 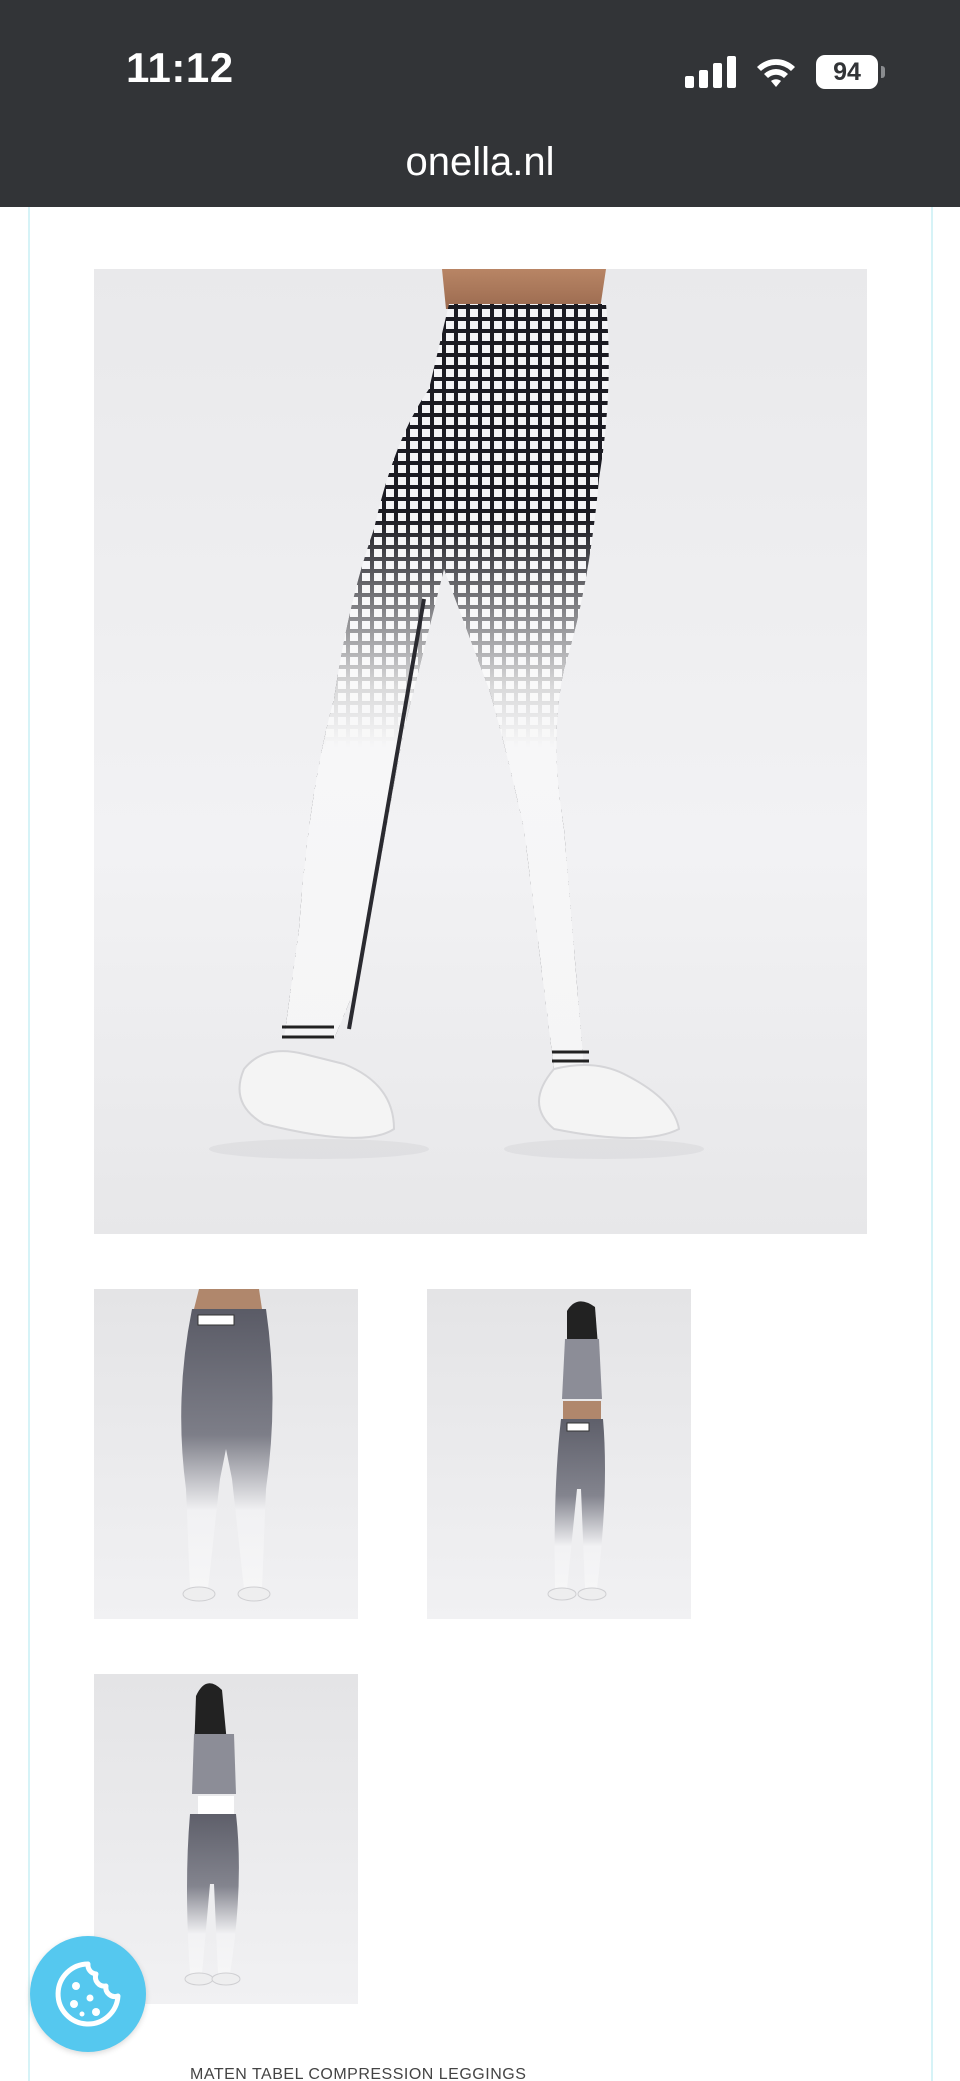 What do you see at coordinates (180, 67) in the screenshot?
I see `status-time: 11:12` at bounding box center [180, 67].